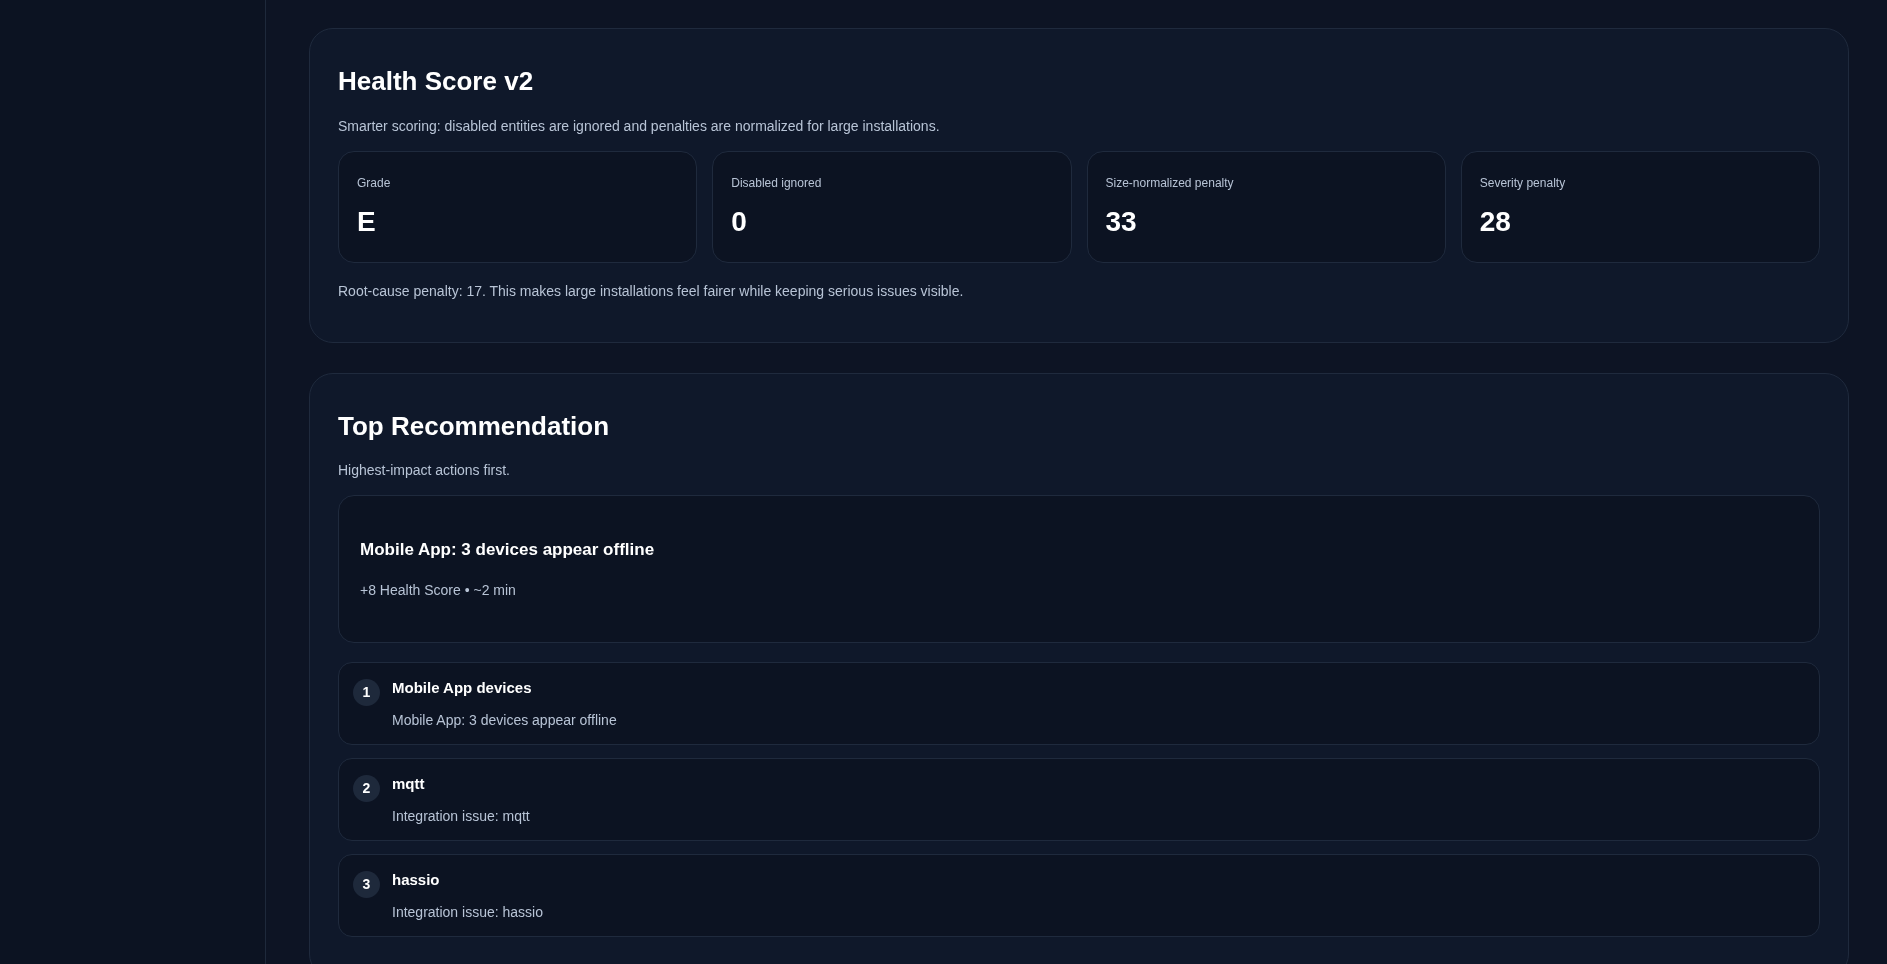 Image resolution: width=1887 pixels, height=964 pixels. Describe the element at coordinates (467, 912) in the screenshot. I see `item-detail: Integration issue: hassio` at that location.